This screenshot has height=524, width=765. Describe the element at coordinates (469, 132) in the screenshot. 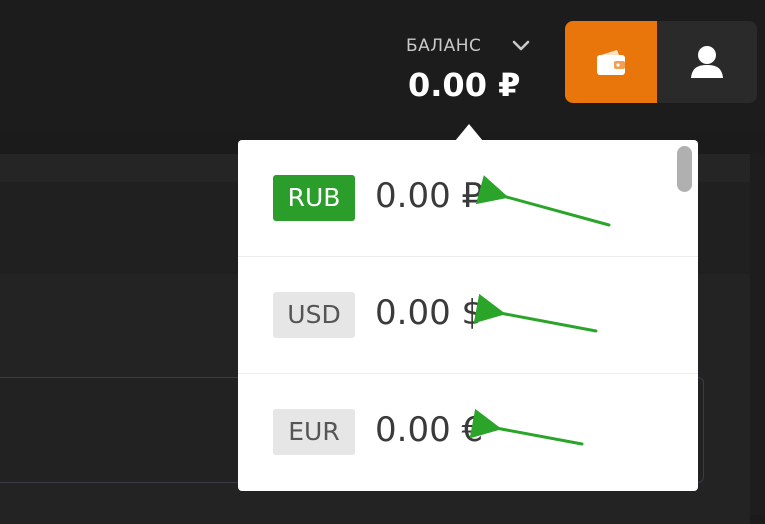

I see `dropdown-caret` at that location.